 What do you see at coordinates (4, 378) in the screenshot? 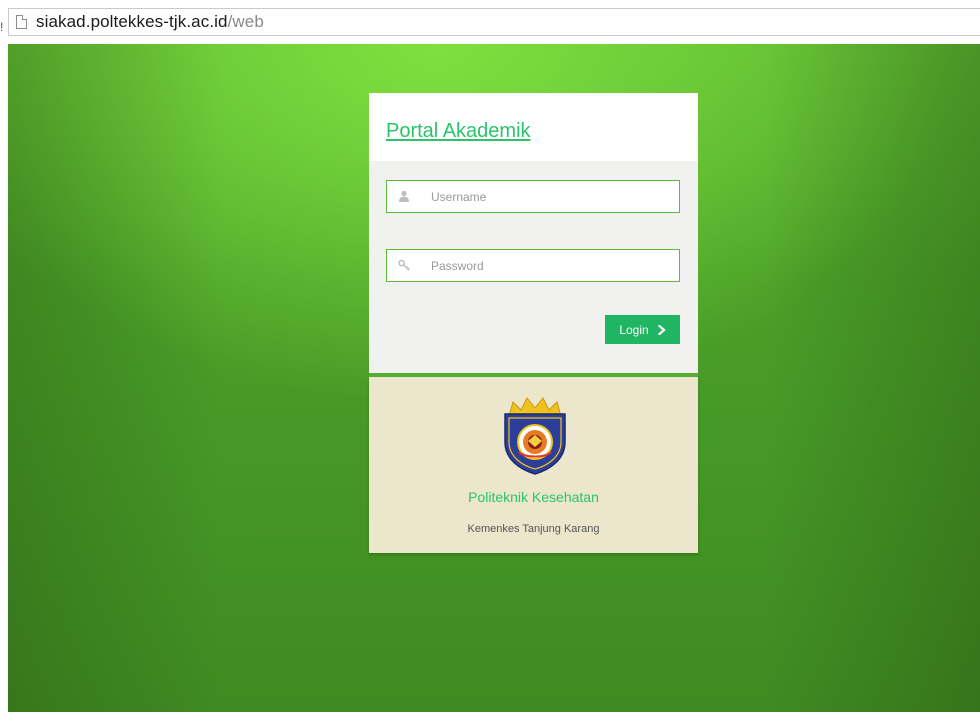
I see `window-edge` at bounding box center [4, 378].